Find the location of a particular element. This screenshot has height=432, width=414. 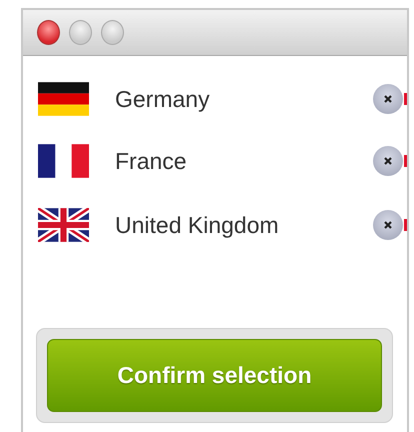

country-name: Germany is located at coordinates (163, 99).